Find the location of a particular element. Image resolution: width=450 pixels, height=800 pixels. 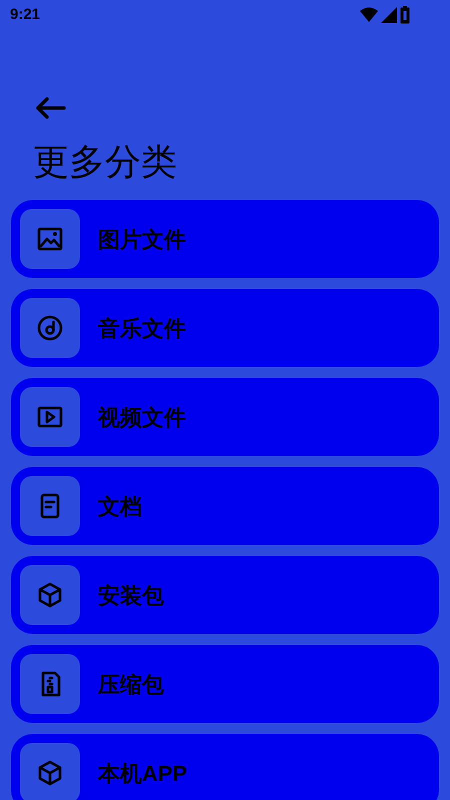

battery-icon is located at coordinates (405, 15).